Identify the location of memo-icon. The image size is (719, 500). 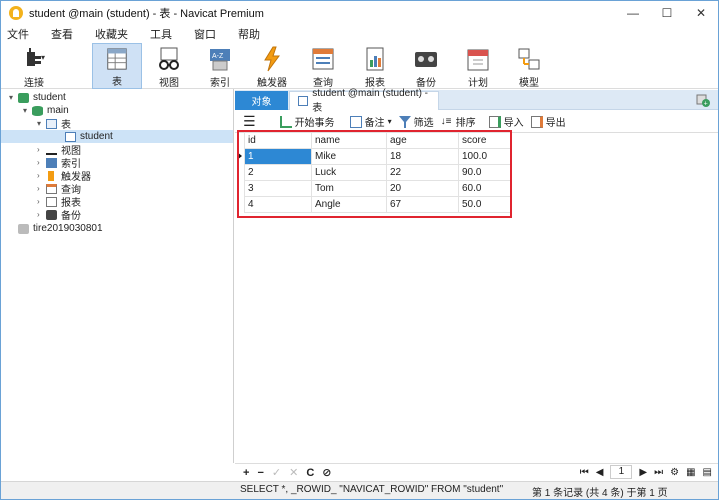
(355, 121).